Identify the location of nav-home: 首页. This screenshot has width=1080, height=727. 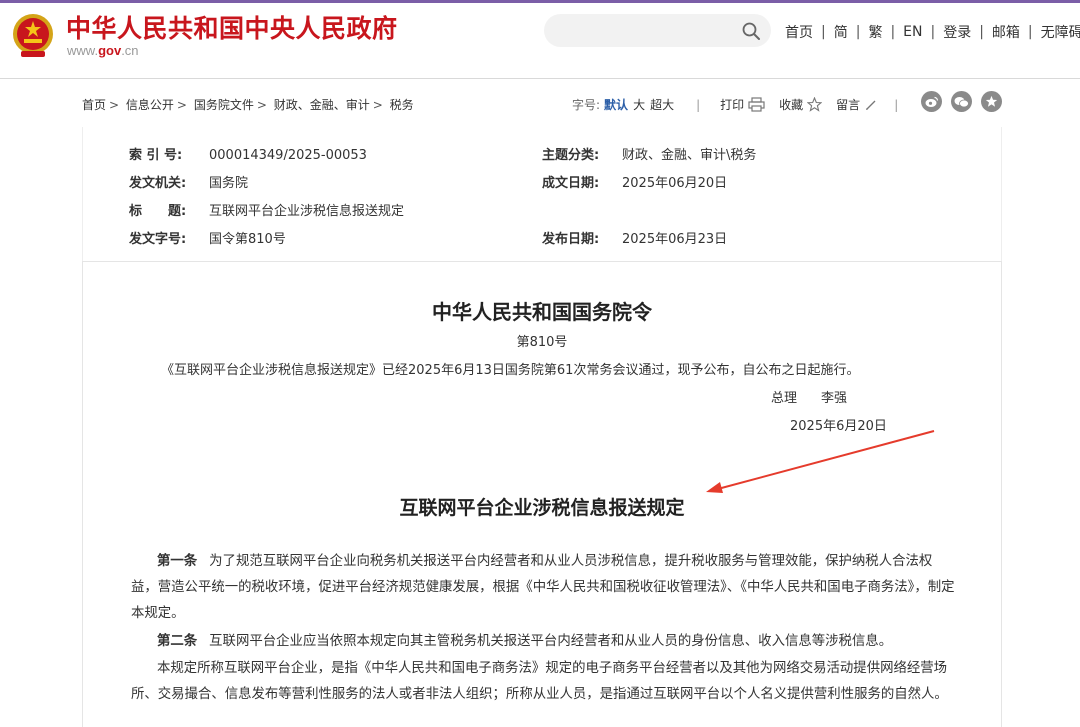
(799, 32).